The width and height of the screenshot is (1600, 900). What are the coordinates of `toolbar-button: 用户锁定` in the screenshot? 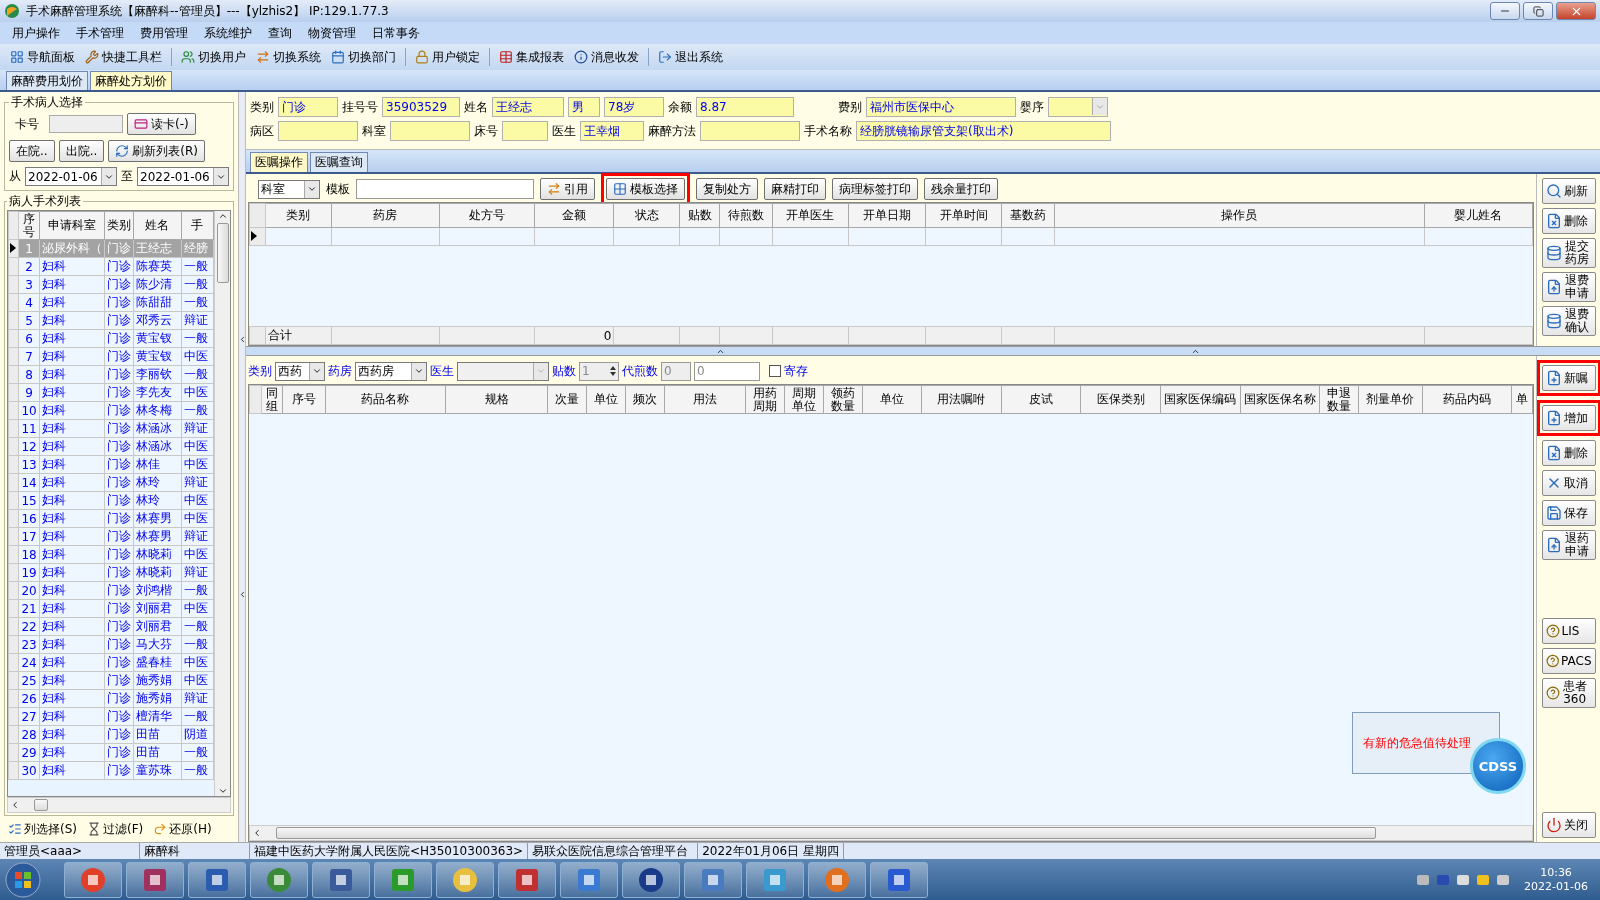 It's located at (447, 57).